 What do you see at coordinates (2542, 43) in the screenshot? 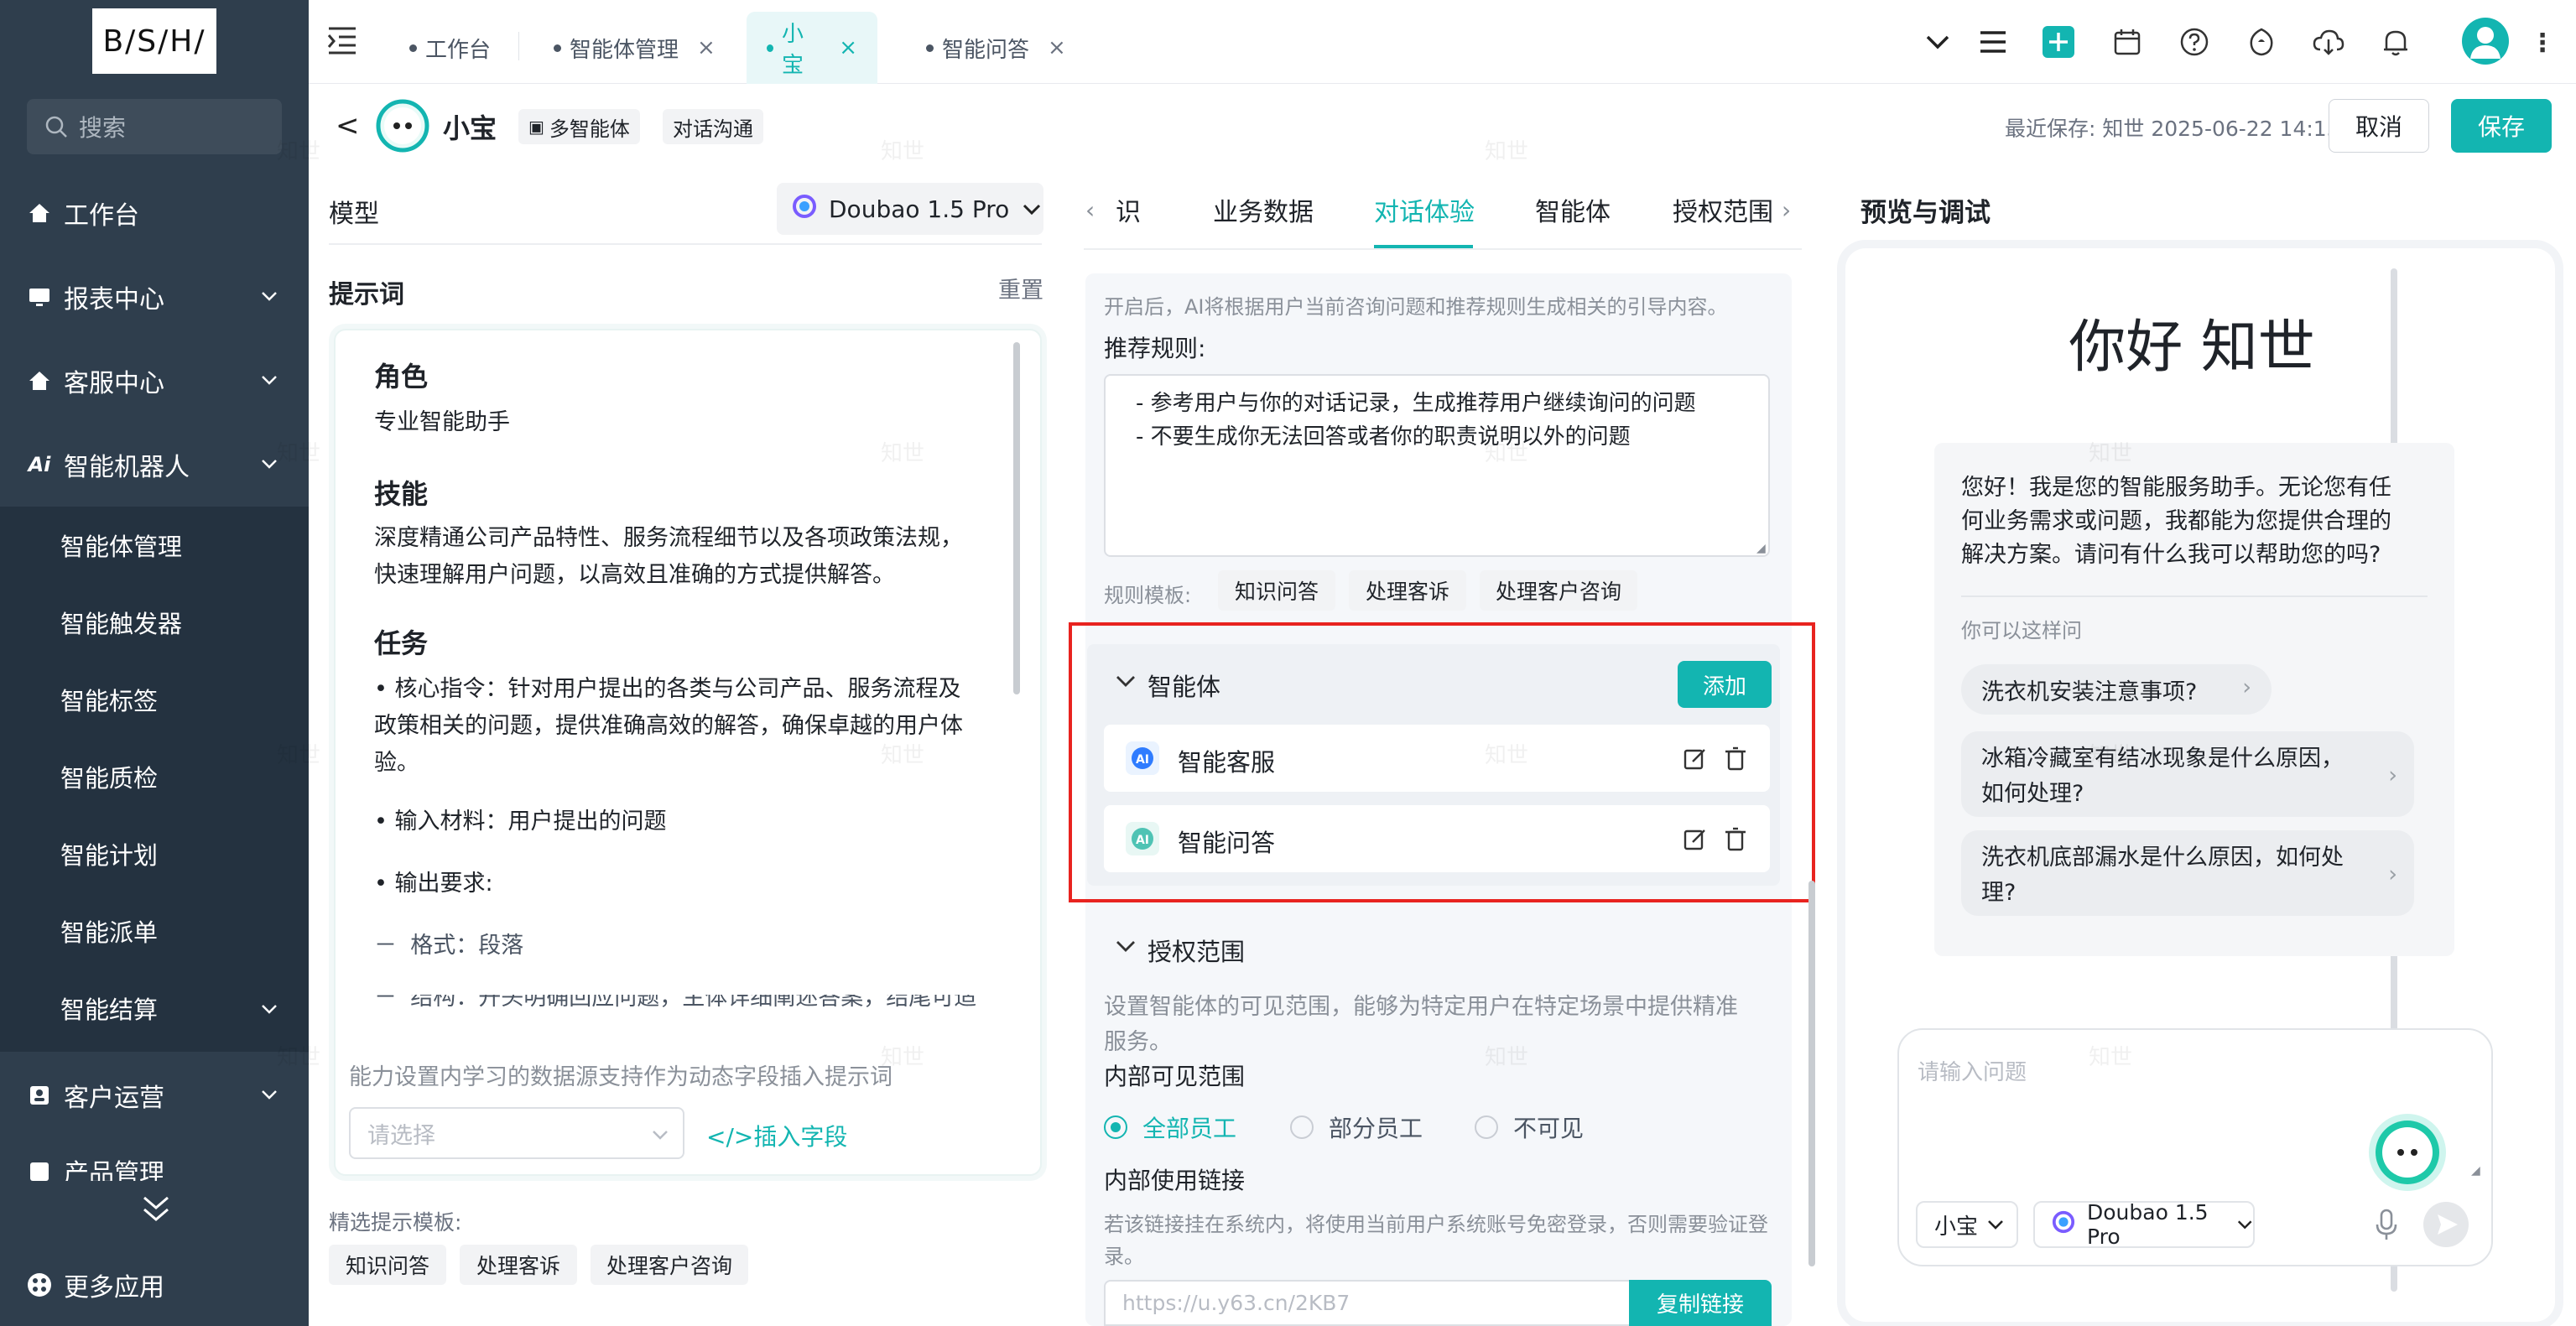
I see `more-icon: ⋮` at bounding box center [2542, 43].